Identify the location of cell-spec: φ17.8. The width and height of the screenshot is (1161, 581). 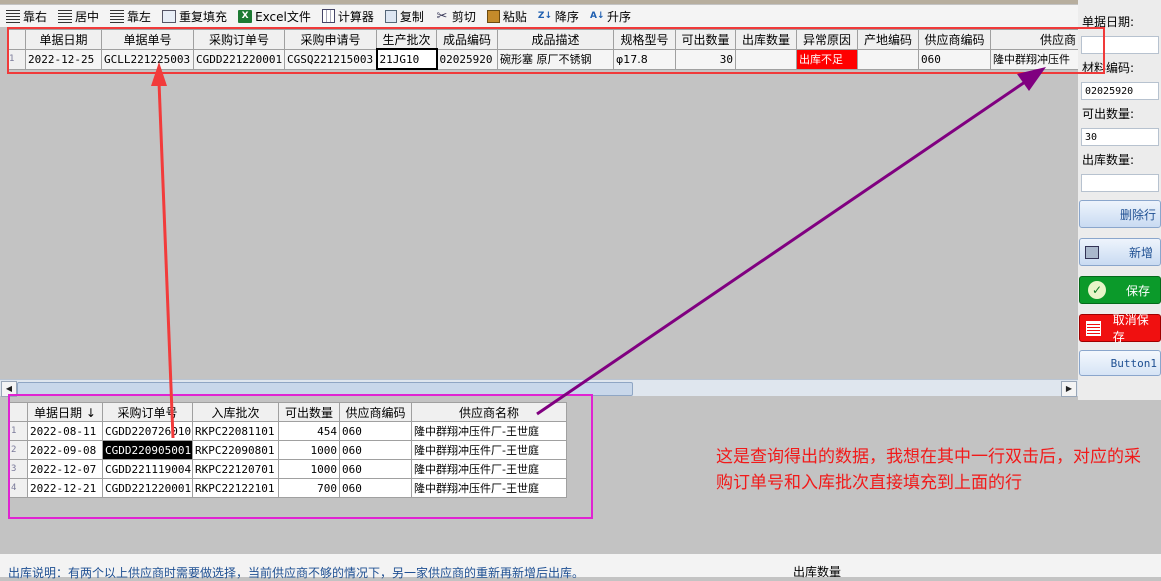
(644, 59).